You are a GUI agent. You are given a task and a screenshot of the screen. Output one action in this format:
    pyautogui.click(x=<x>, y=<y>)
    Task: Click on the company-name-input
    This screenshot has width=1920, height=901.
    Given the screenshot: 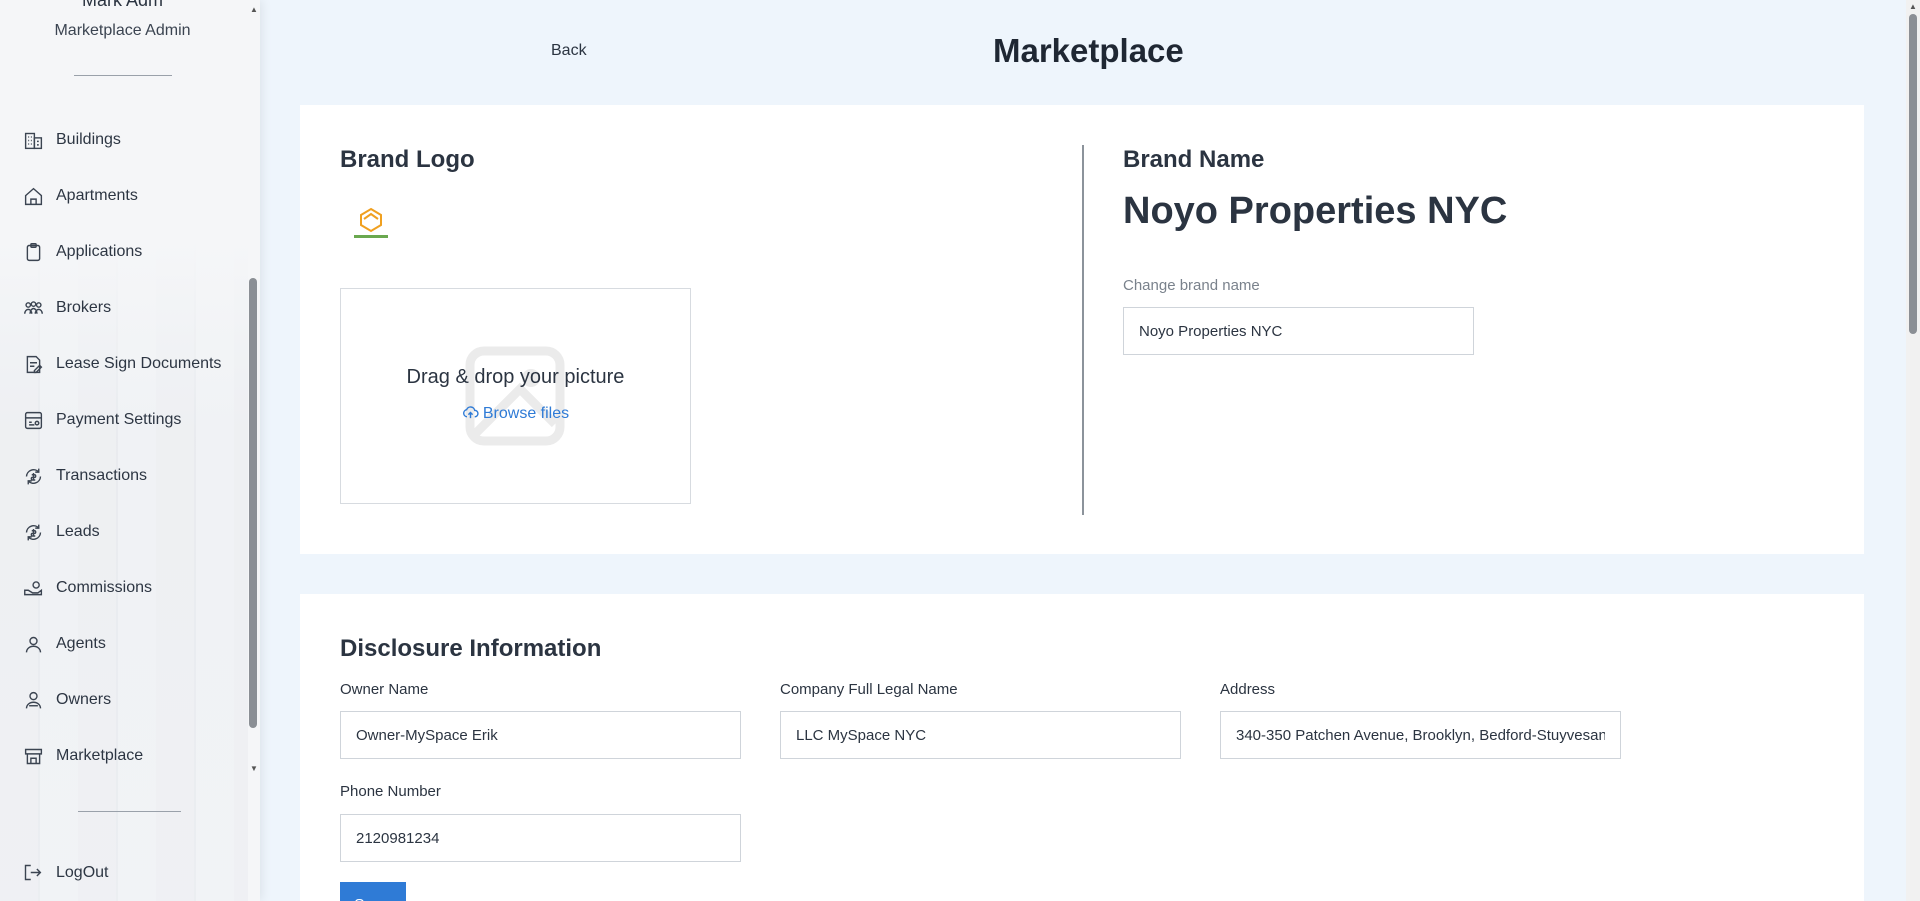 What is the action you would take?
    pyautogui.click(x=980, y=735)
    